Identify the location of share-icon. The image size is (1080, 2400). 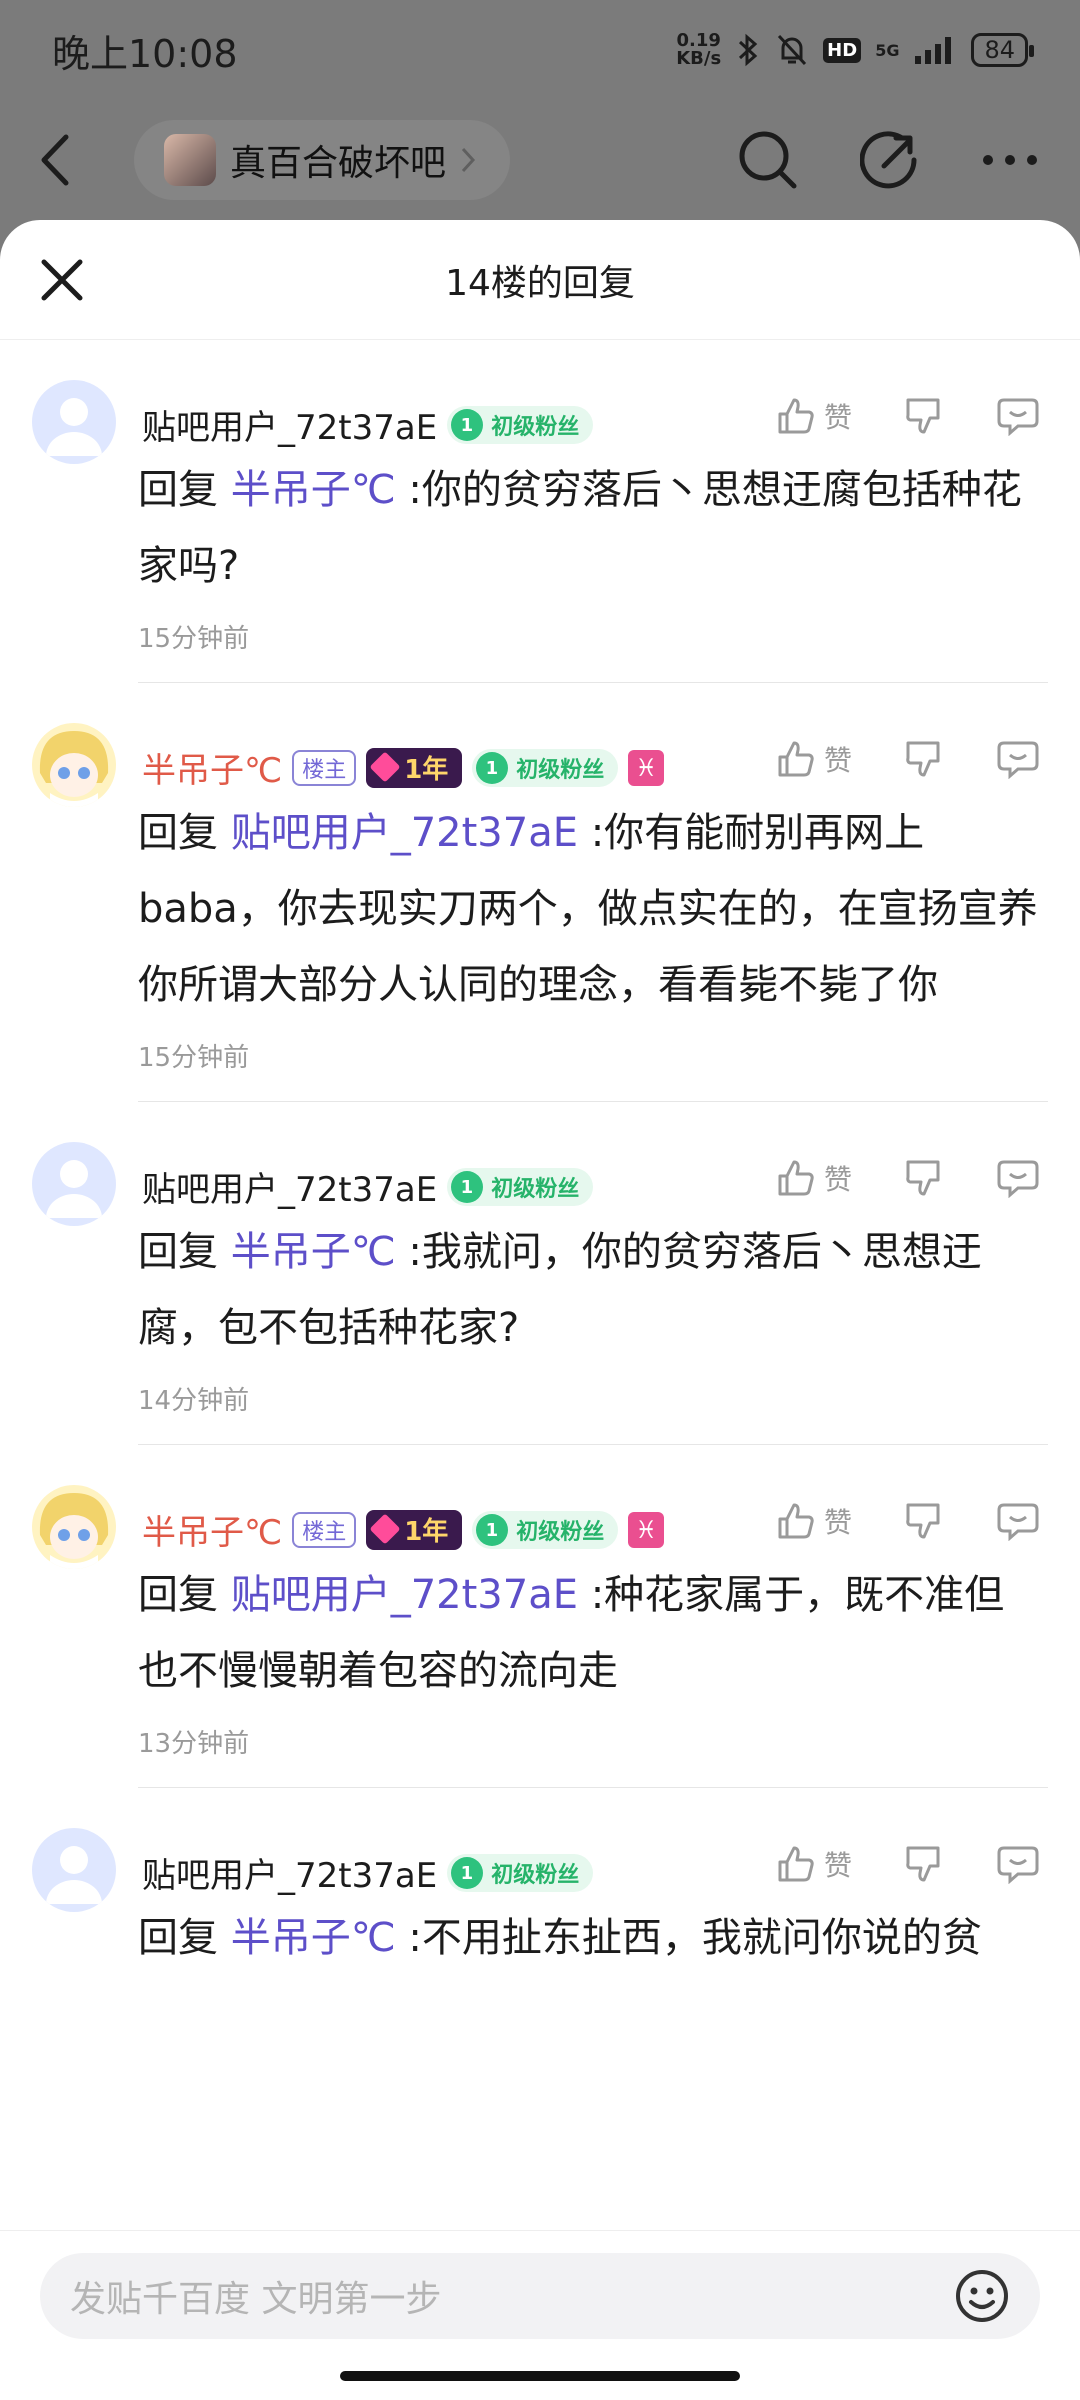
(890, 160).